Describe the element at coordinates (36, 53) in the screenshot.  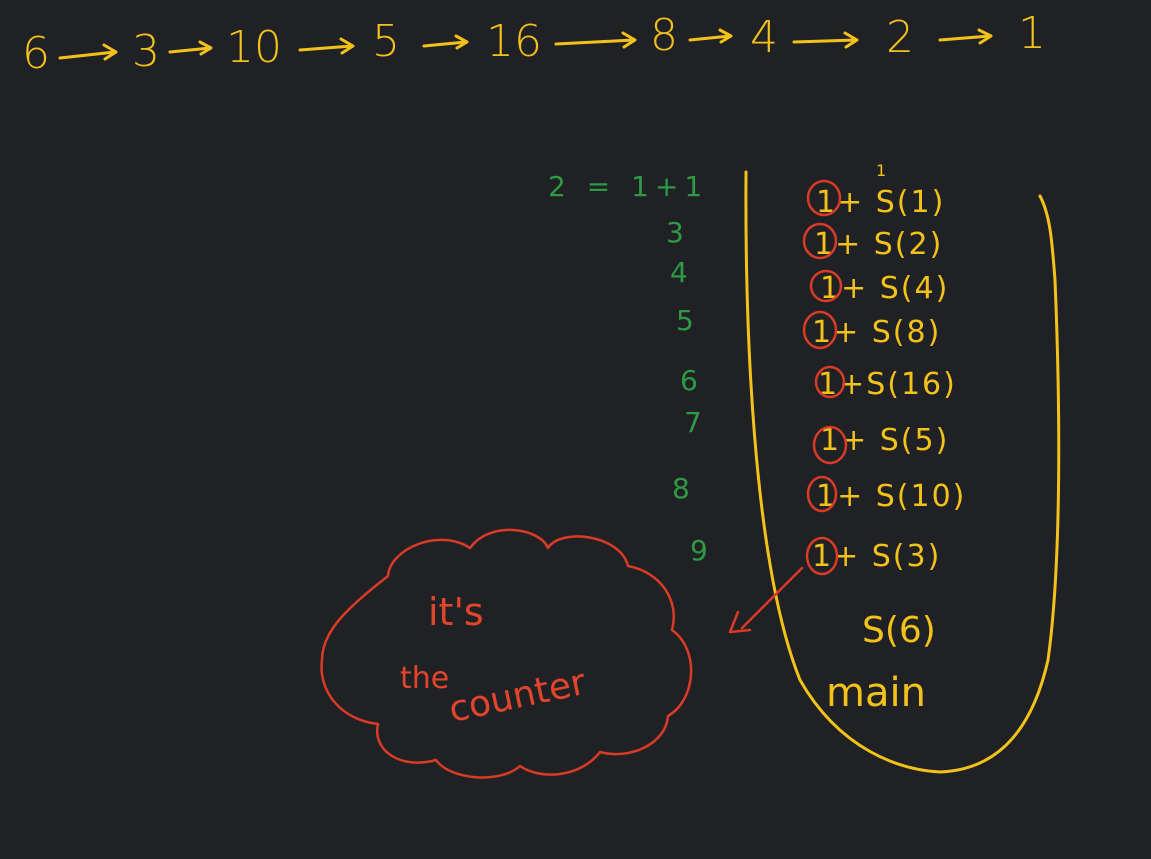
I see `sequence-number: 6` at that location.